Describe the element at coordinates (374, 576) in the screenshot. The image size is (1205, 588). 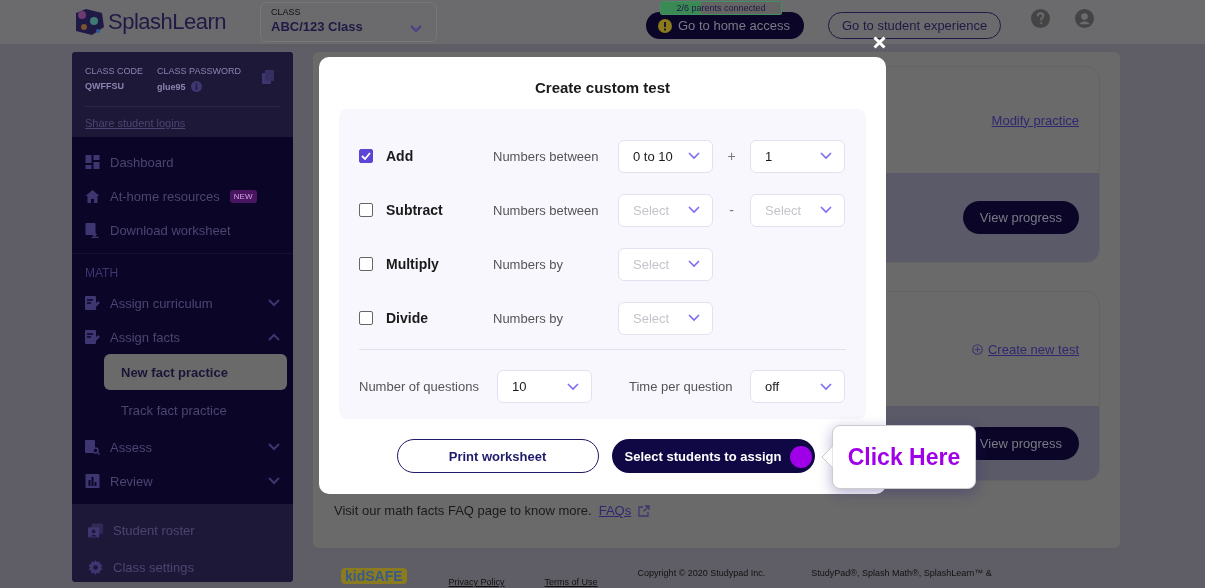
I see `kidsafe-seal: kidSAFE` at that location.